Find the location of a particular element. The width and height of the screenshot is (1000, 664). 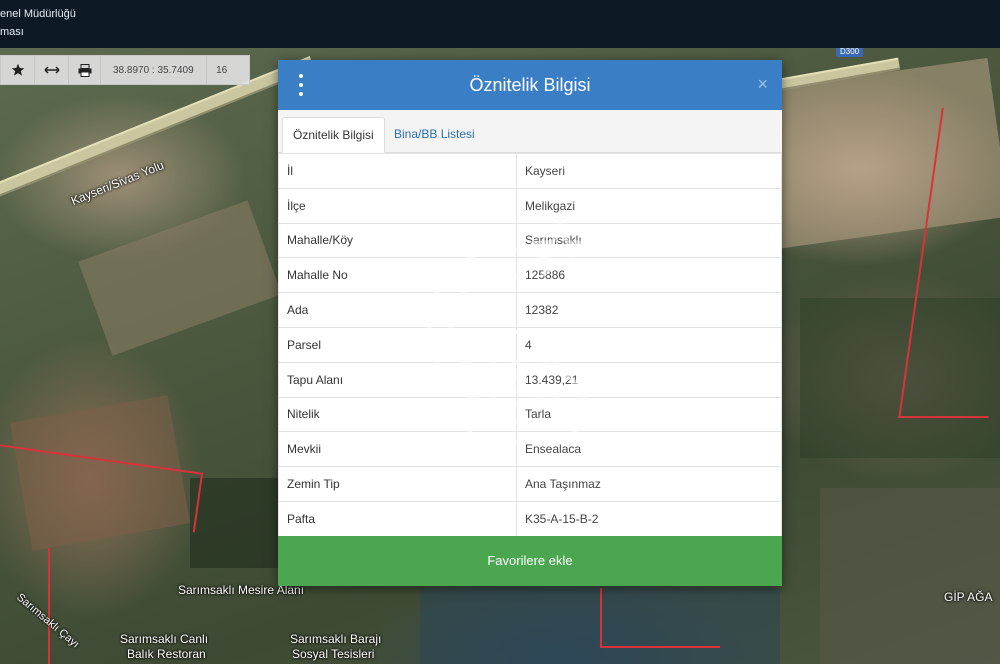

attribute-value: 125886 is located at coordinates (649, 275).